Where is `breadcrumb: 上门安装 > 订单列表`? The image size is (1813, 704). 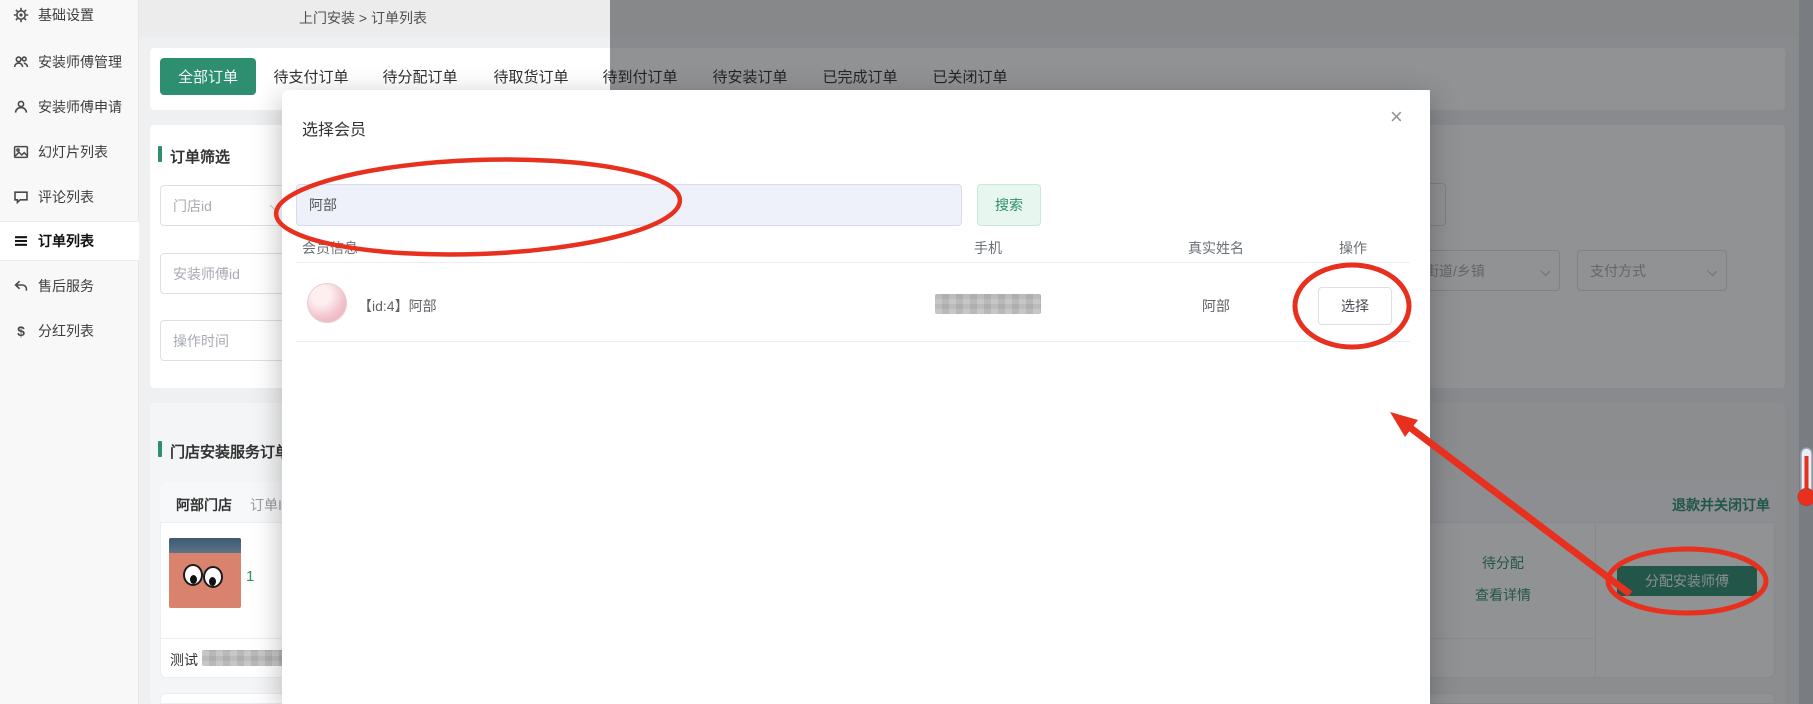
breadcrumb: 上门安装 > 订单列表 is located at coordinates (363, 18).